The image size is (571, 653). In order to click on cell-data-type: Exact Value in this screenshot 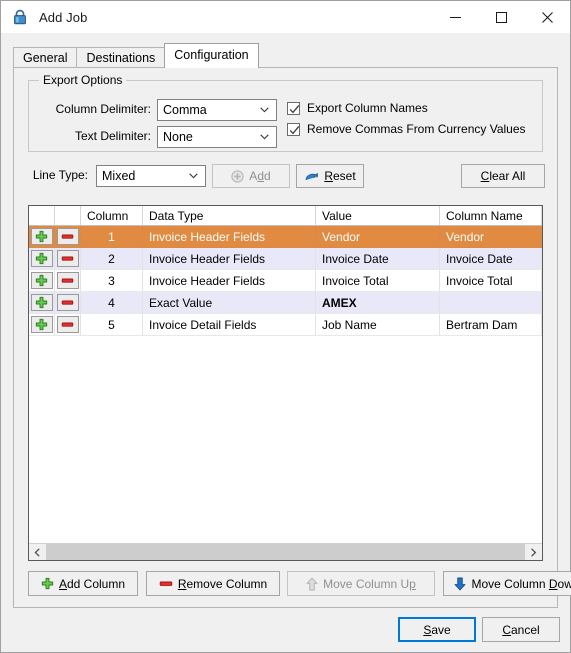, I will do `click(229, 303)`.